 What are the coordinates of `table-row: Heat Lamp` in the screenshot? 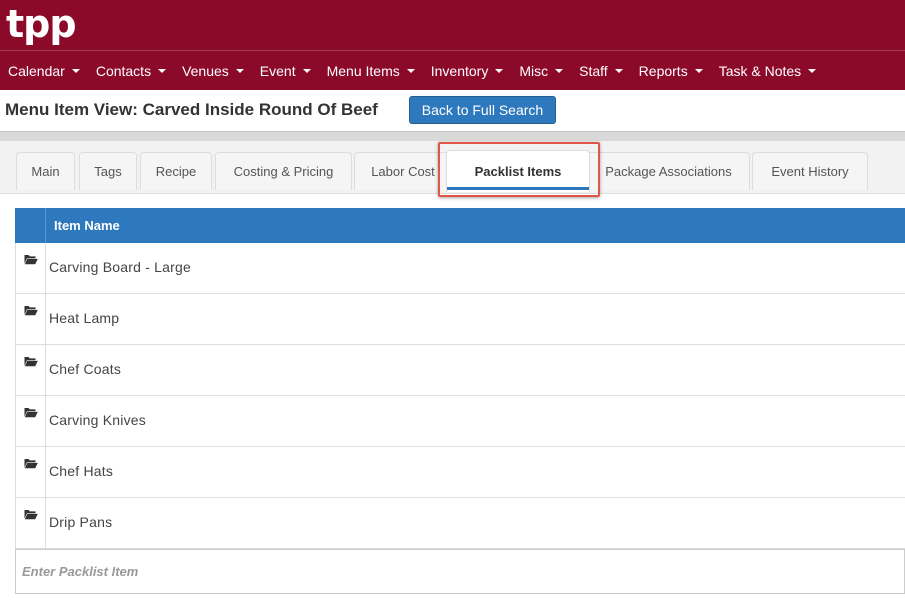 It's located at (460, 319).